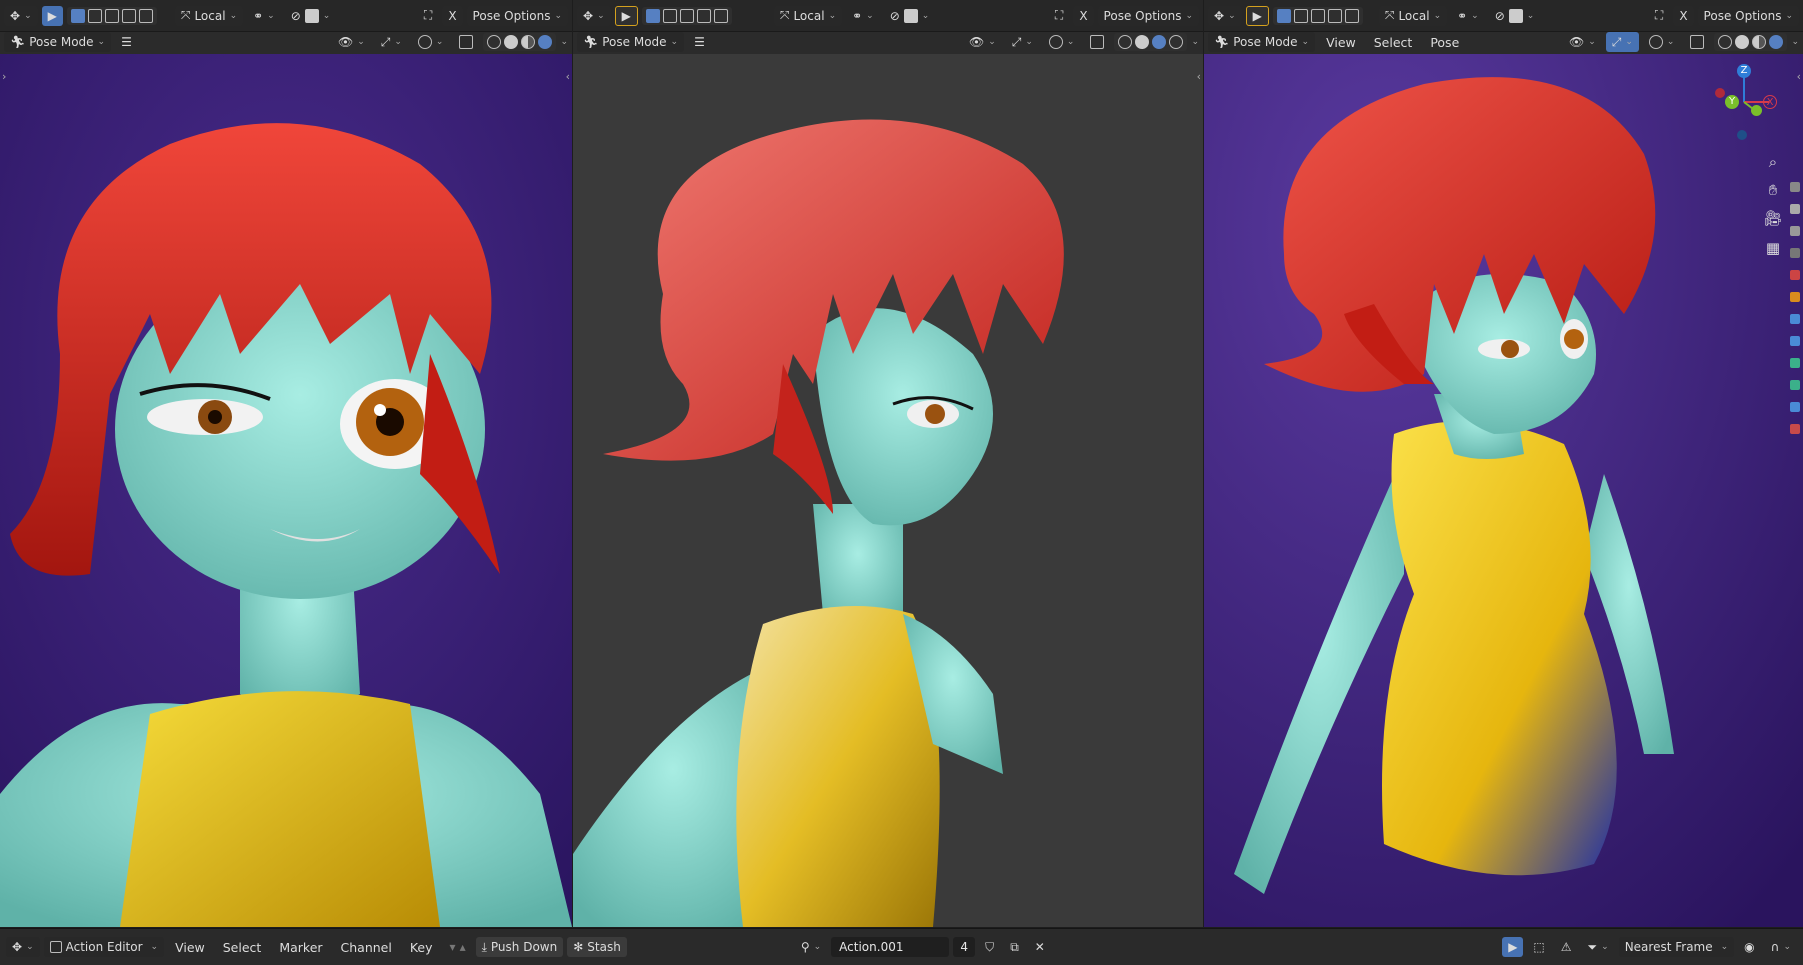 The height and width of the screenshot is (965, 1803). What do you see at coordinates (1720, 93) in the screenshot?
I see `gizmo-neg-x-axis` at bounding box center [1720, 93].